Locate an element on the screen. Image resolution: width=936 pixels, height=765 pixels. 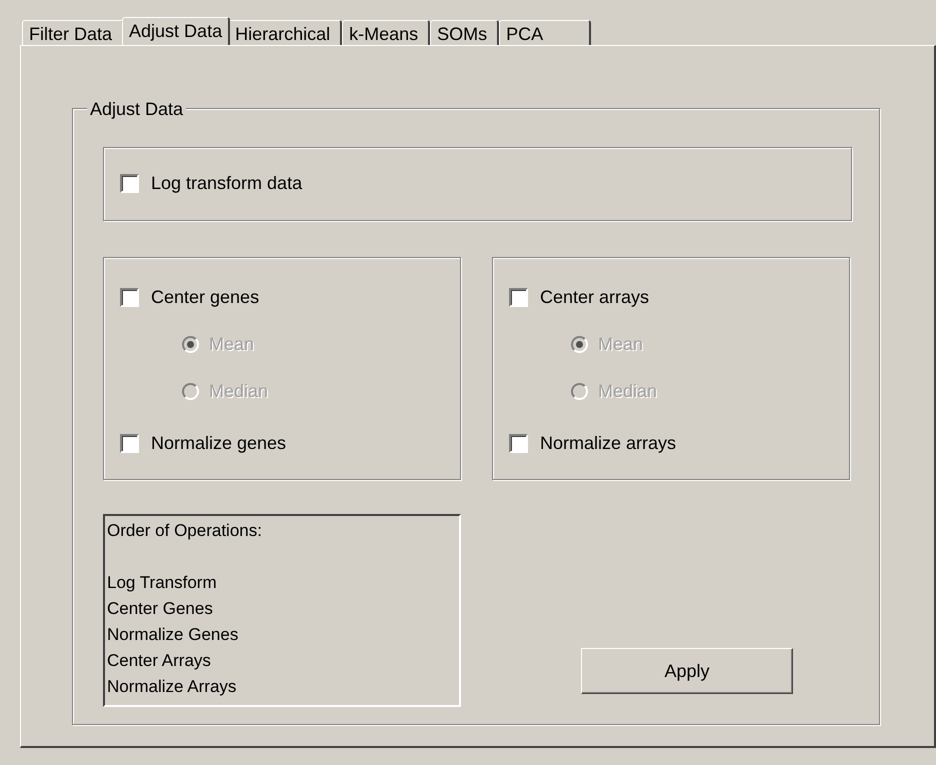
order-title: Order of Operations: is located at coordinates (185, 531).